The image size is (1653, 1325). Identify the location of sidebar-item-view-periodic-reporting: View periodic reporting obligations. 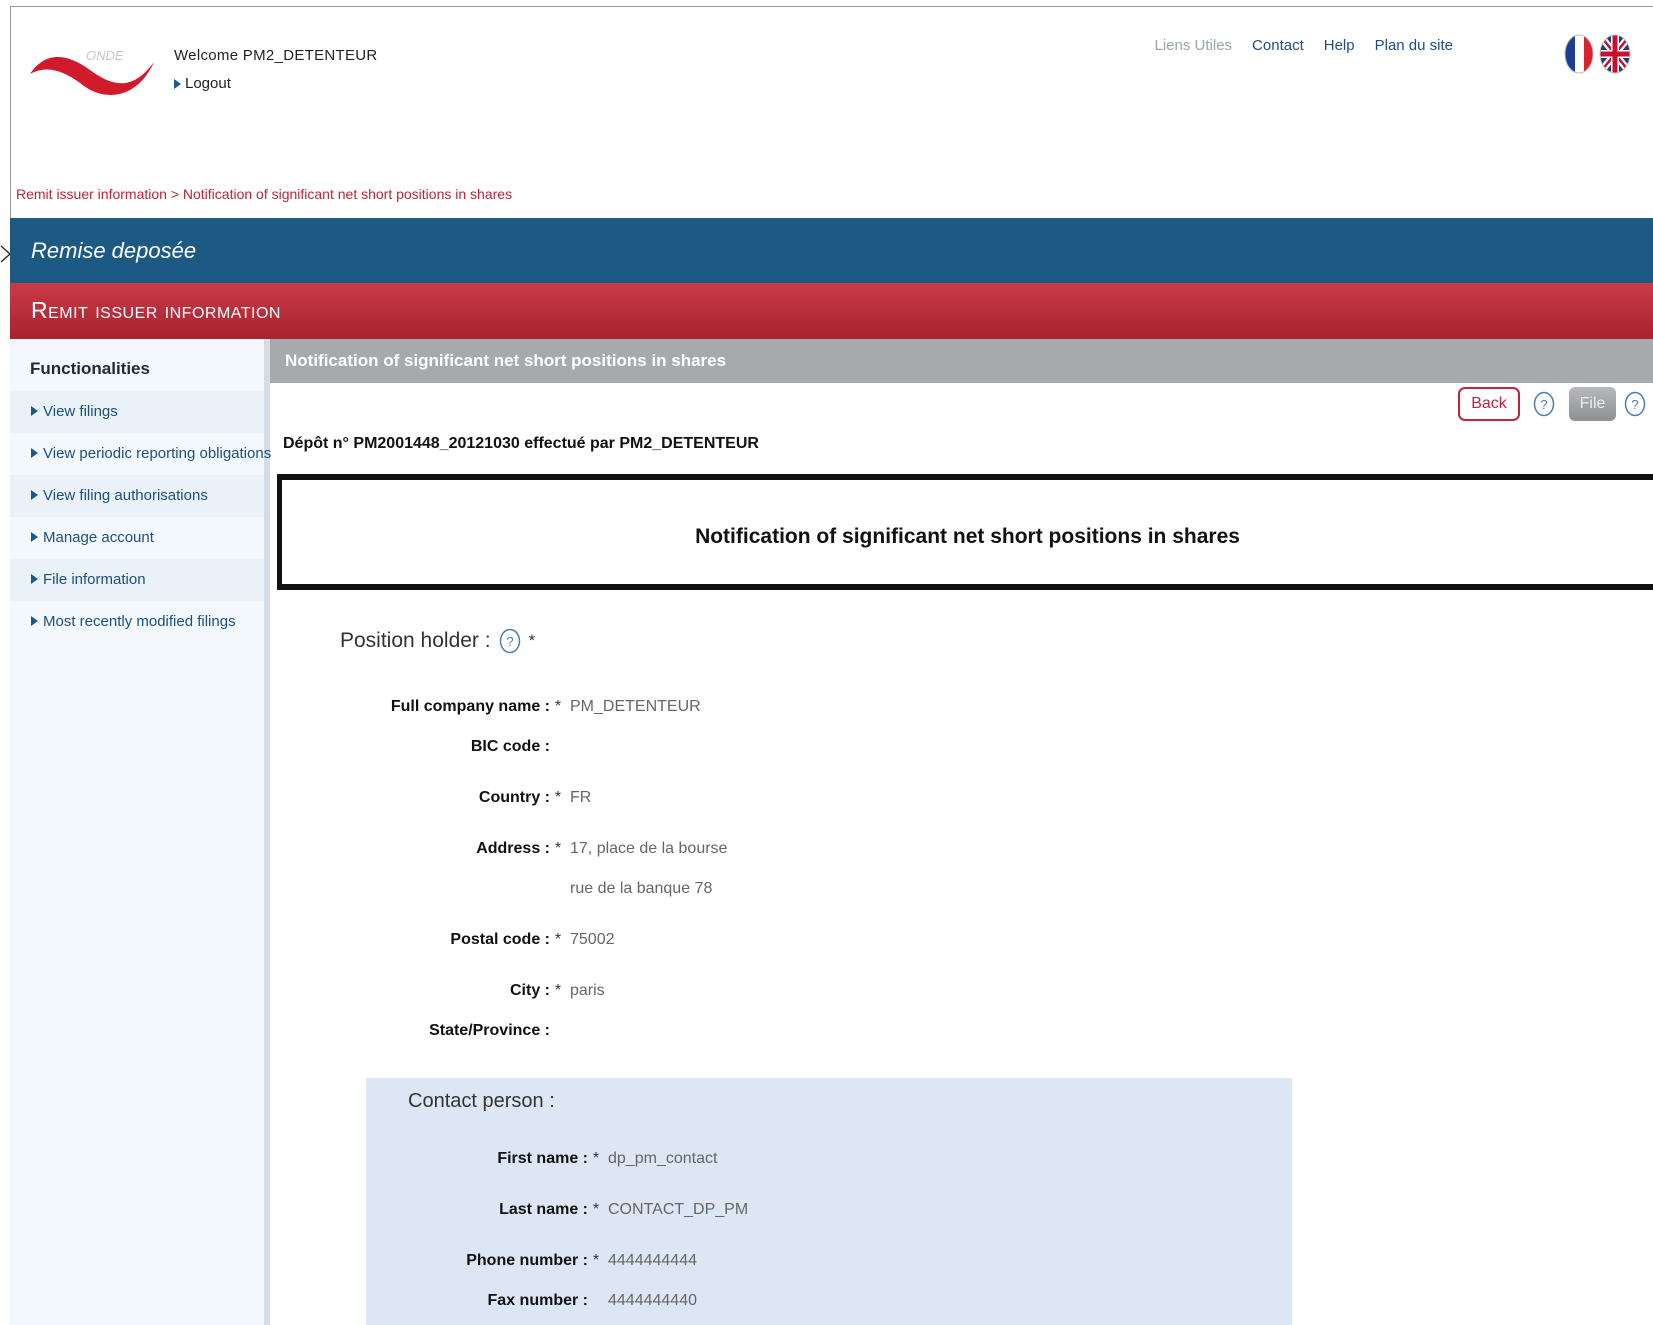
(140, 454).